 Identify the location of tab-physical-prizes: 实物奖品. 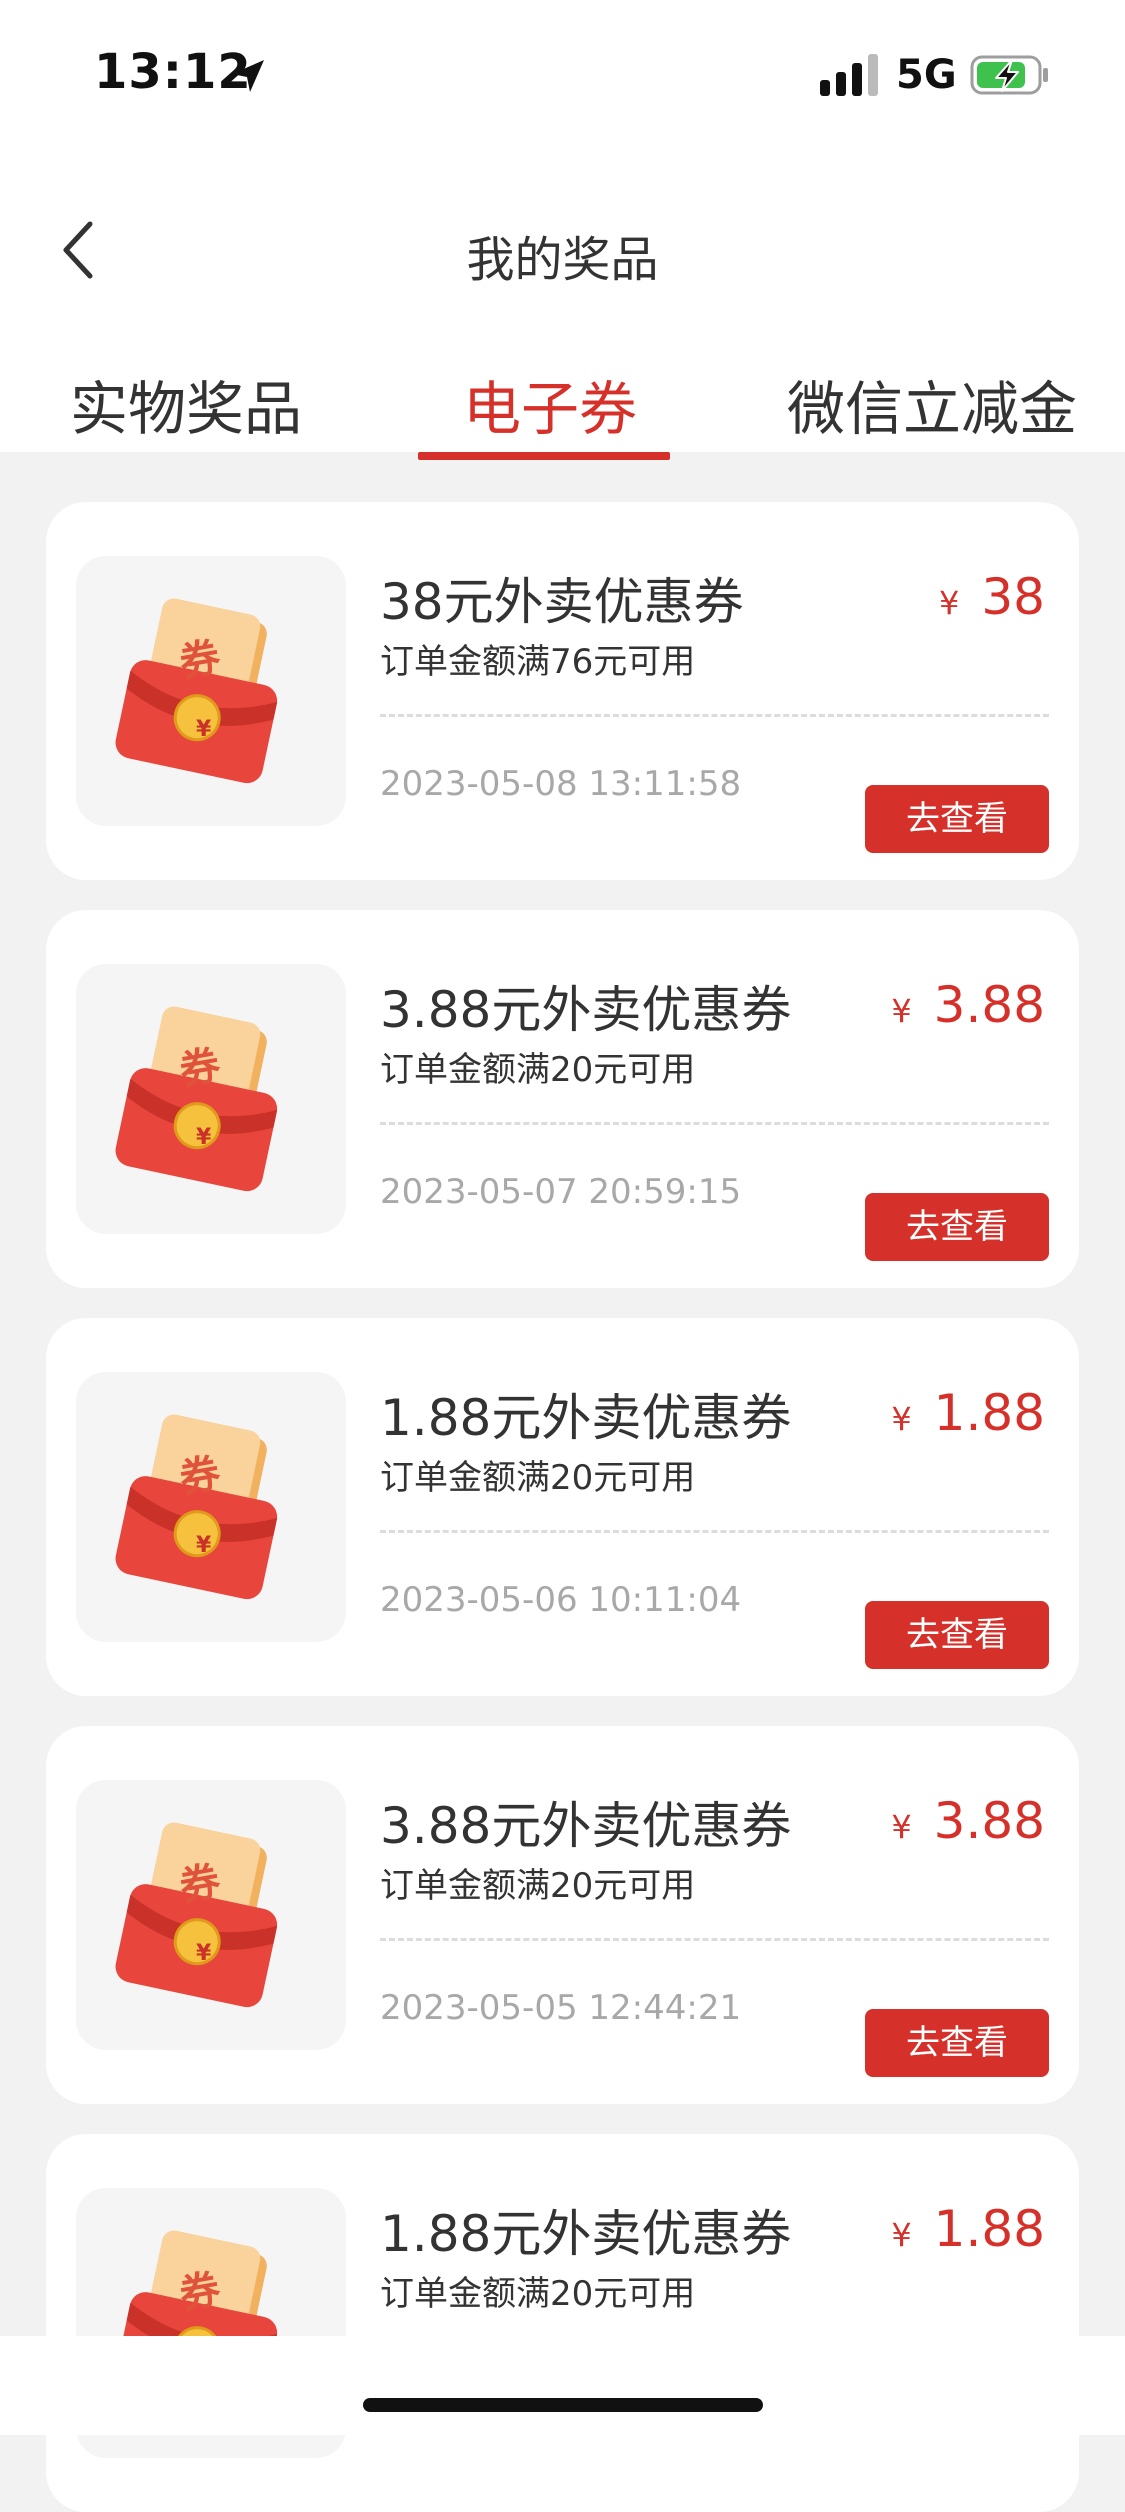
(186, 404).